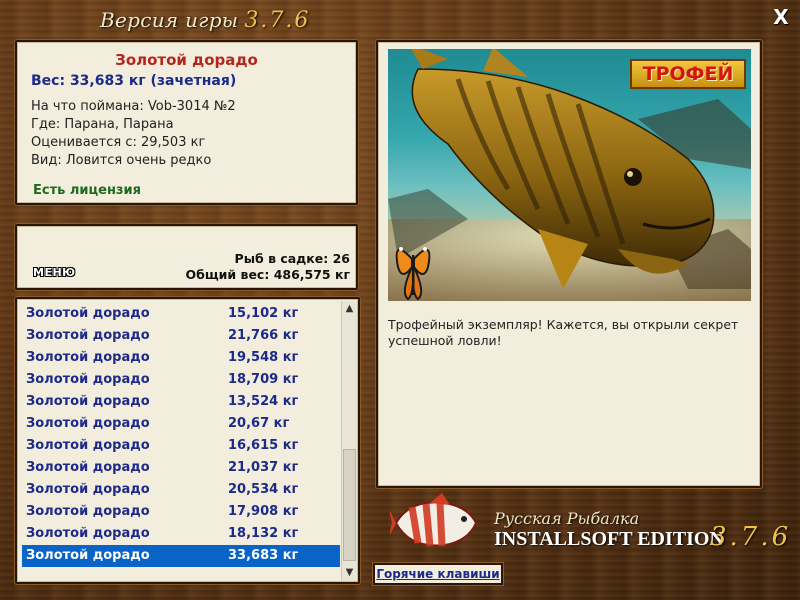 The width and height of the screenshot is (800, 600). I want to click on chevron-up-icon: ▲, so click(349, 309).